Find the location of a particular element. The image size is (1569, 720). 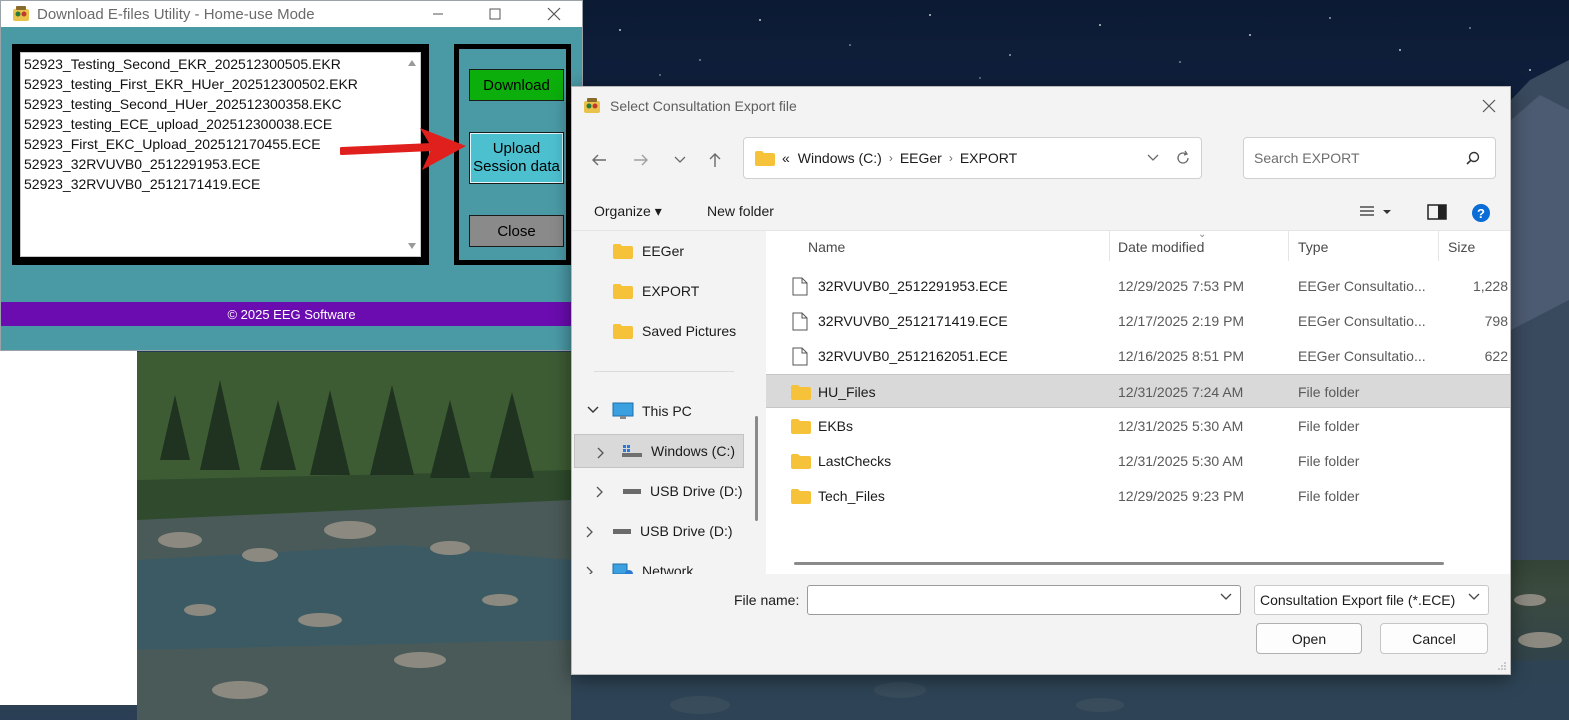

nav-item-eeger: EEGer is located at coordinates (669, 251).